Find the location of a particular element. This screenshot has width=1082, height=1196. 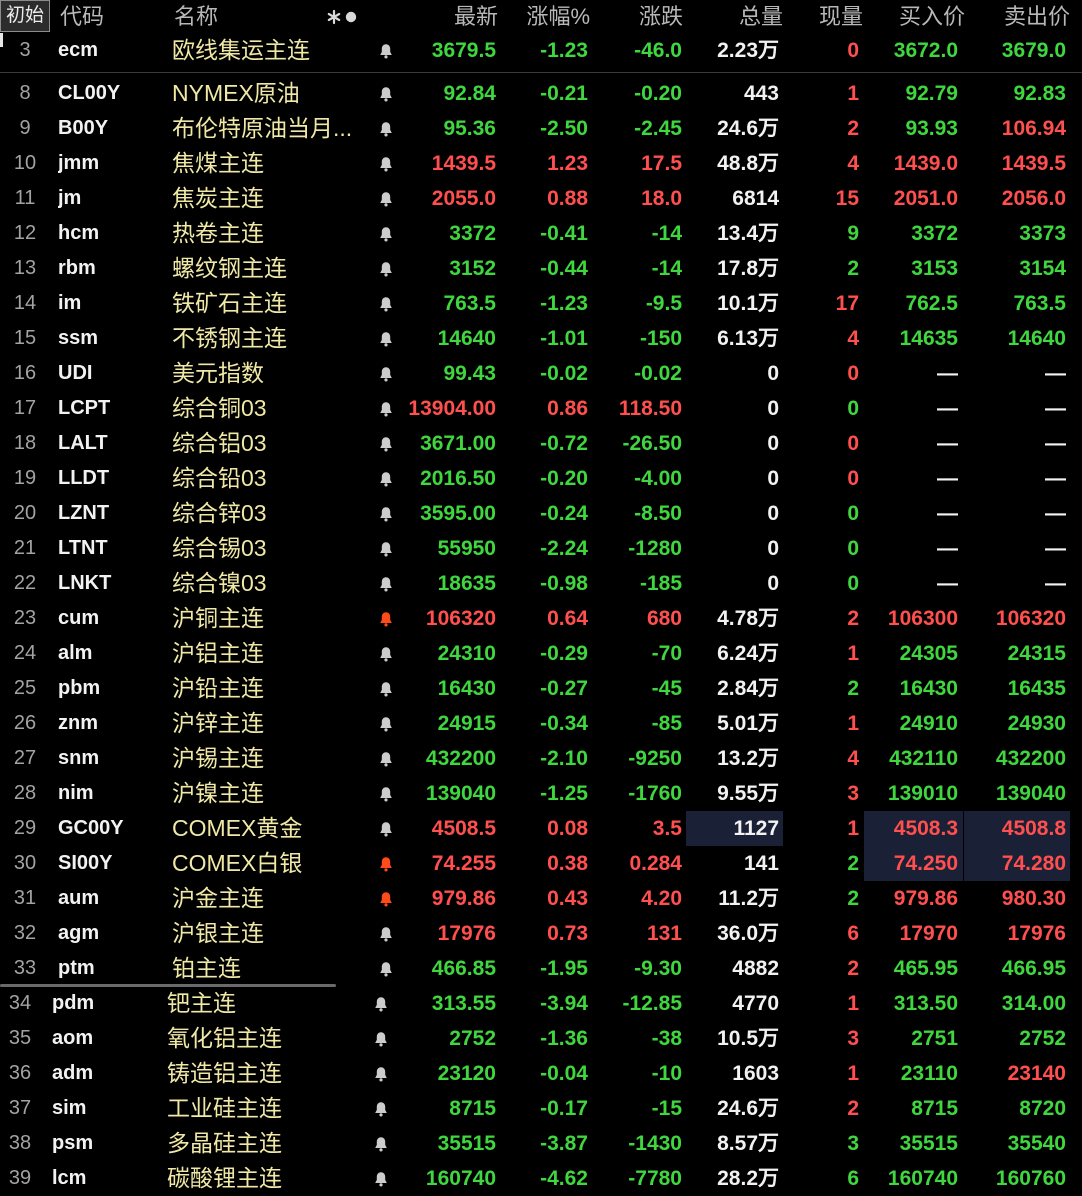

change-amount: -2.45 is located at coordinates (658, 128).